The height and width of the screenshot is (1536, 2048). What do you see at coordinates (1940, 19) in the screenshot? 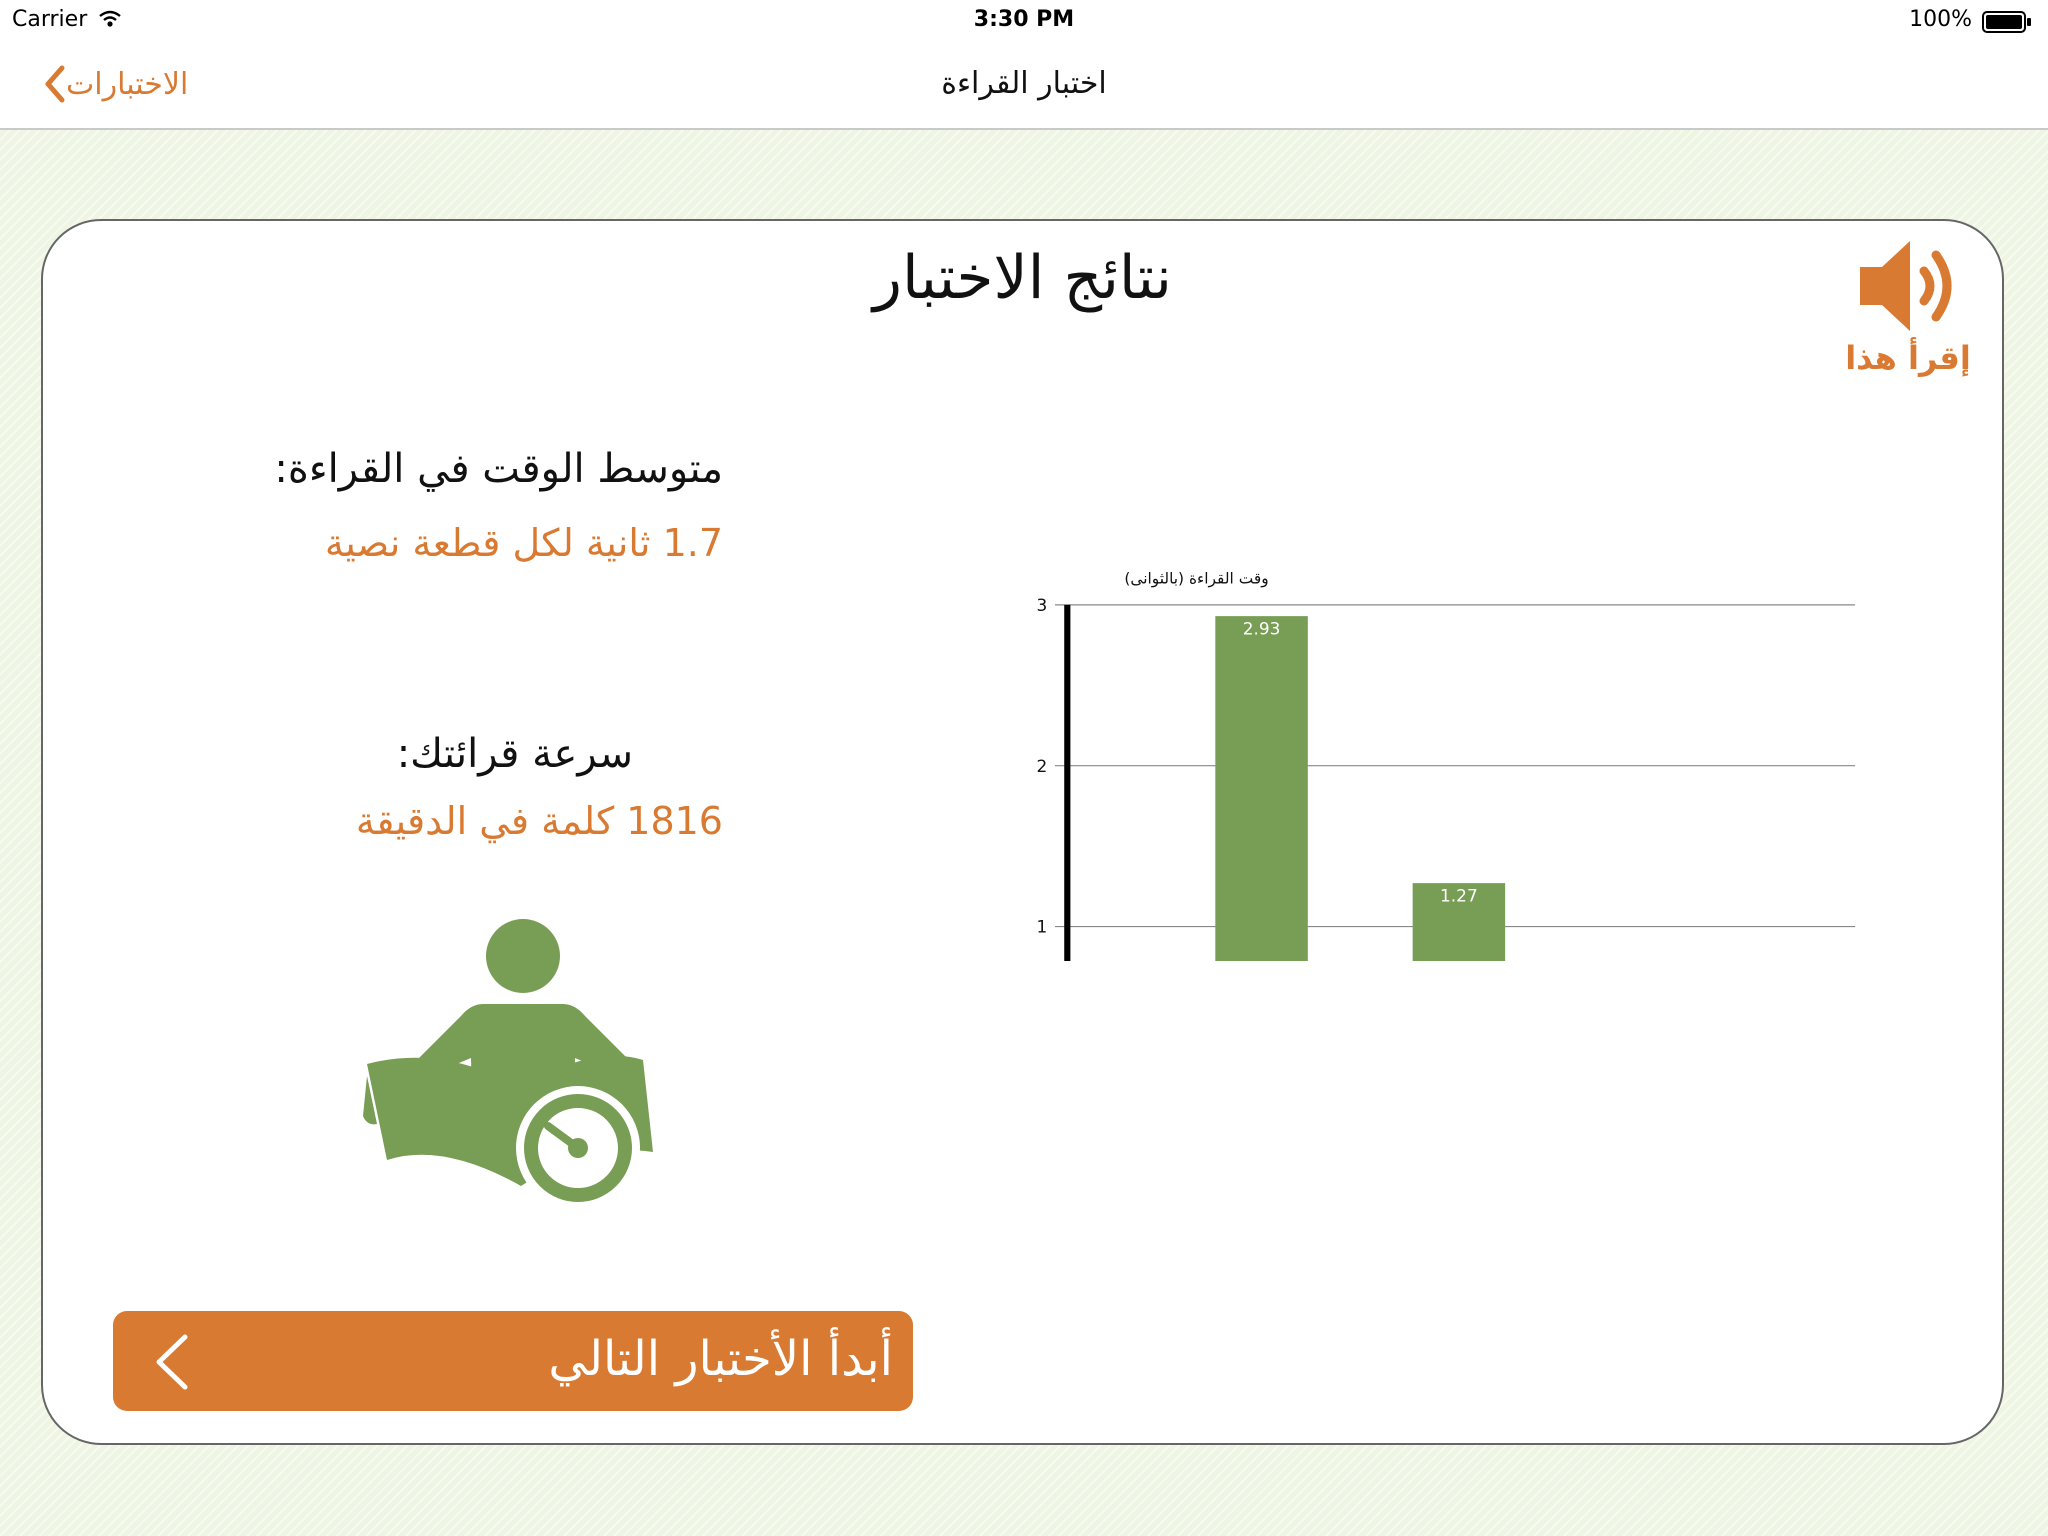
I see `battery-percent: 100%` at bounding box center [1940, 19].